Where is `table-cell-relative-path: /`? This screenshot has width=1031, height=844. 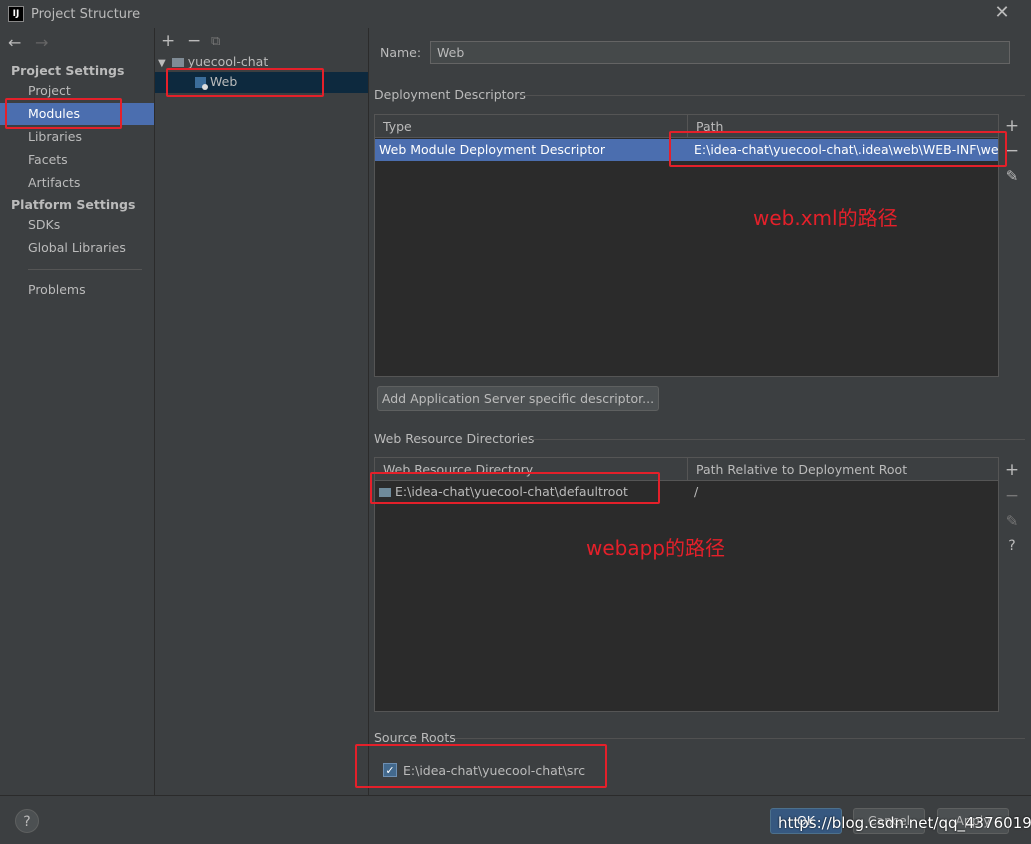 table-cell-relative-path: / is located at coordinates (843, 492).